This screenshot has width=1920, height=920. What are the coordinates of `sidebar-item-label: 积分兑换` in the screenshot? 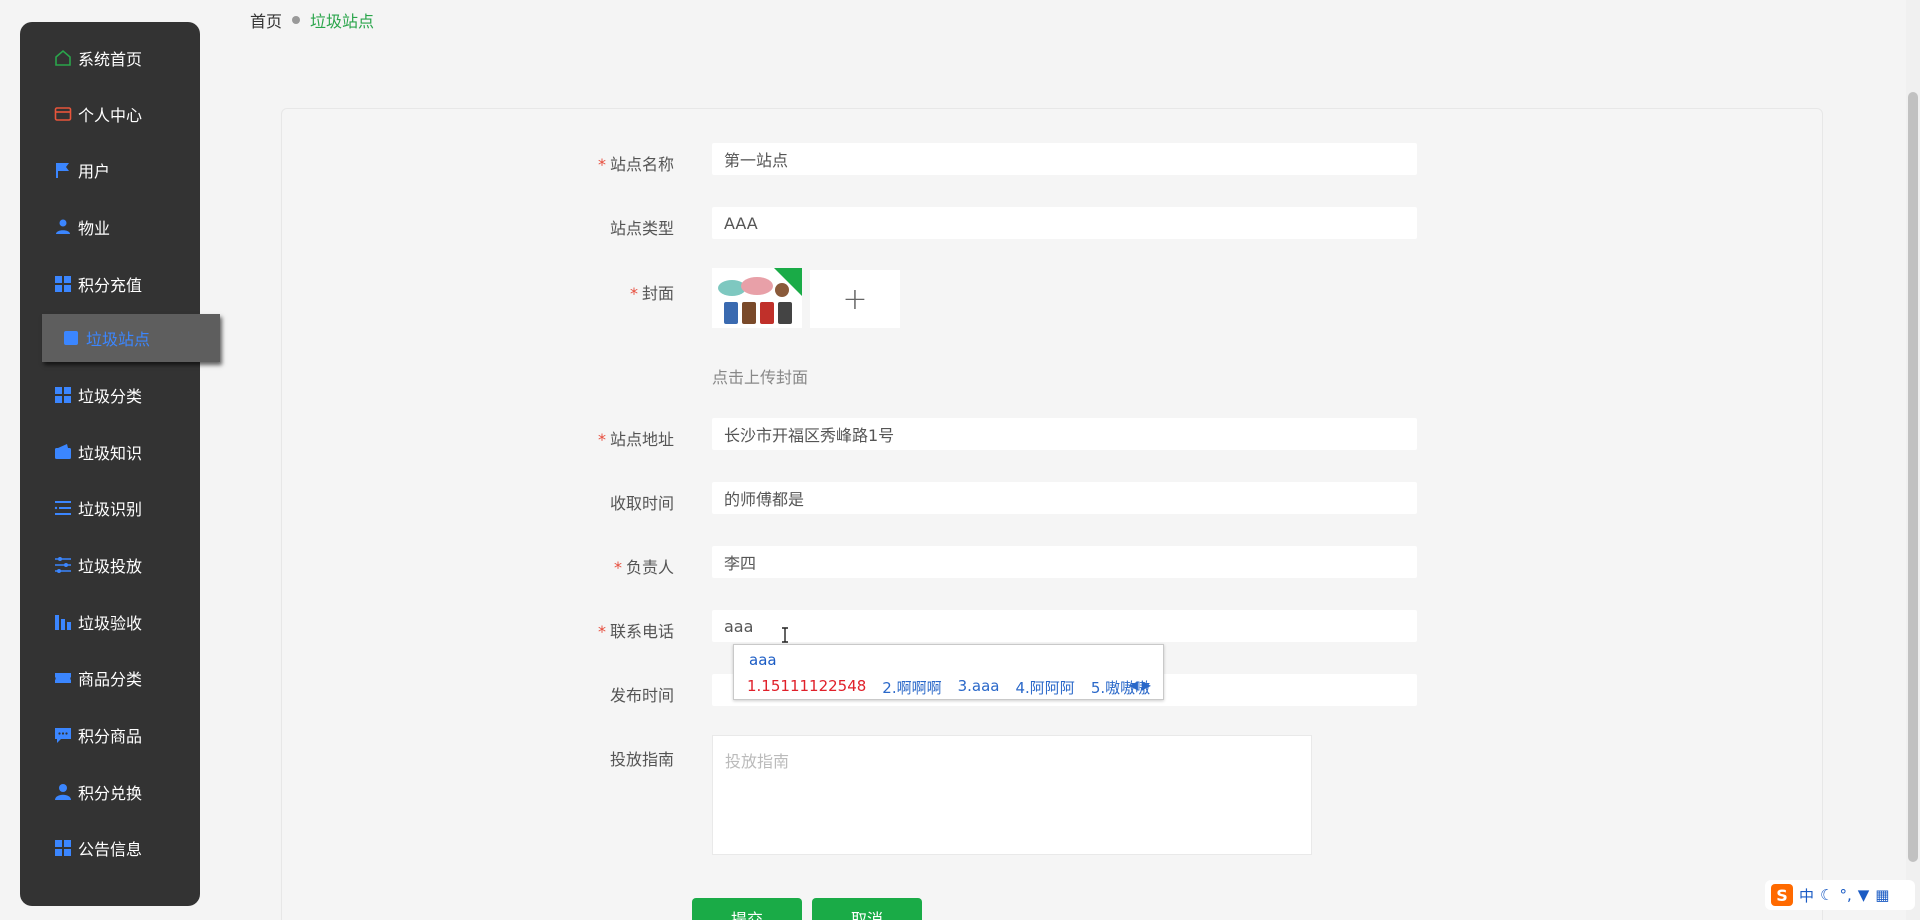 It's located at (110, 793).